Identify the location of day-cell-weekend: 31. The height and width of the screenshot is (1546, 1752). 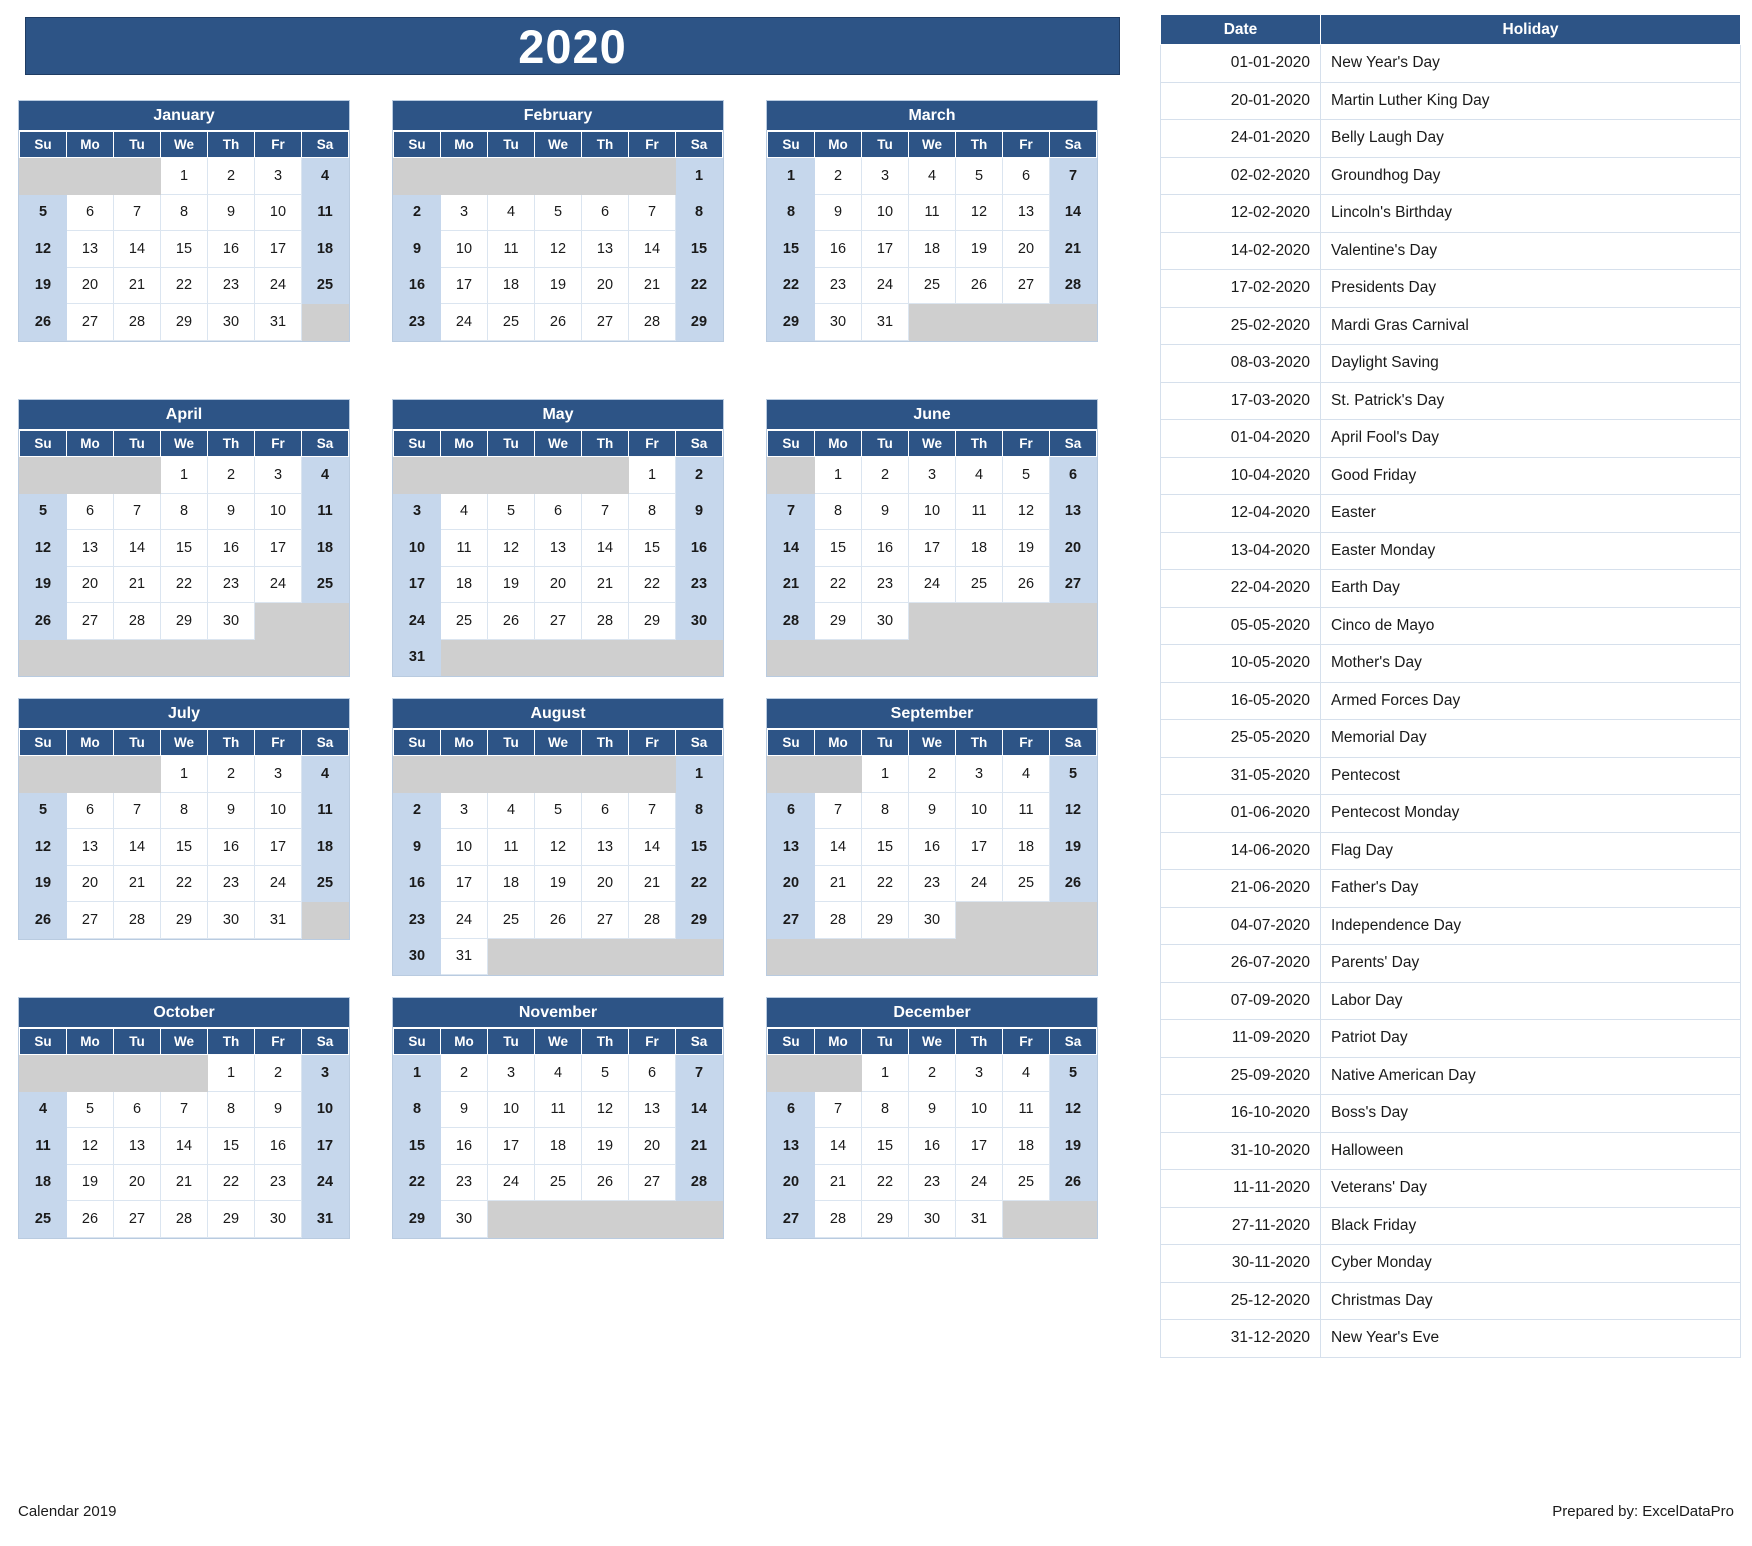
(417, 657).